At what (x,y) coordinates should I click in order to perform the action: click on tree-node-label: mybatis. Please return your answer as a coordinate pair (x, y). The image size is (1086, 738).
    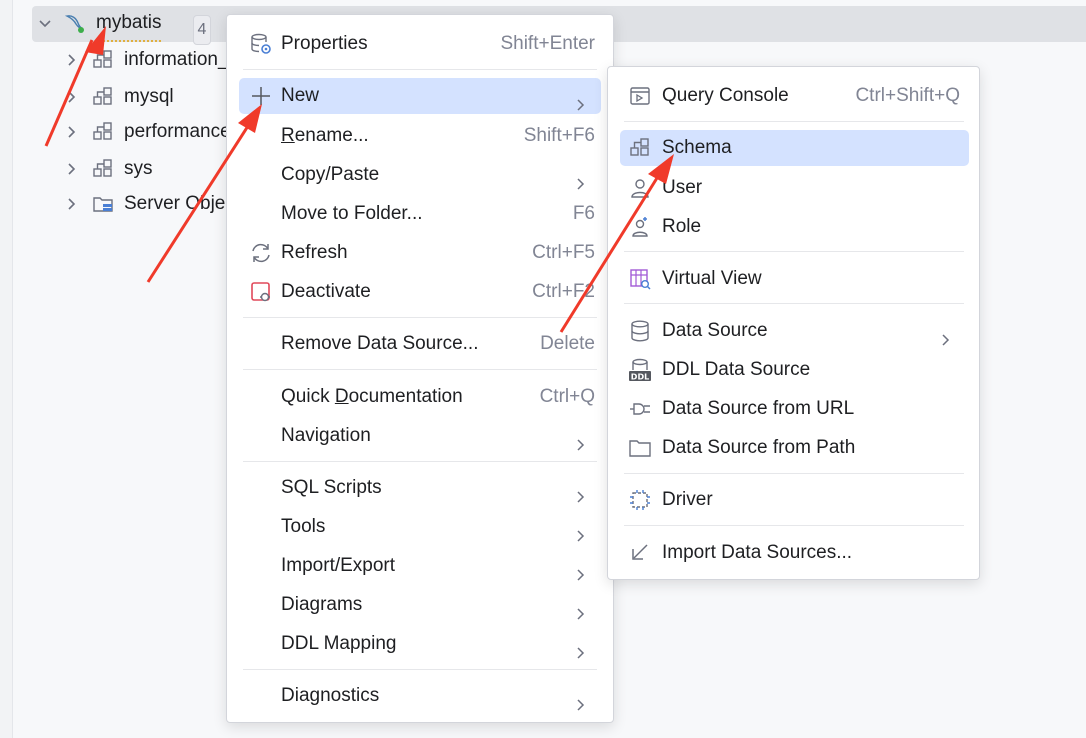
    Looking at the image, I should click on (129, 24).